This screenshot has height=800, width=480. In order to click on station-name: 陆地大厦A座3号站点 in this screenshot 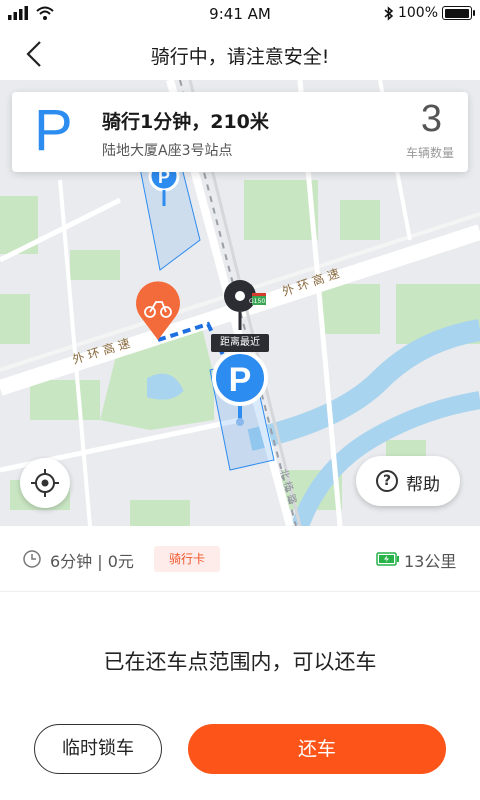, I will do `click(167, 151)`.